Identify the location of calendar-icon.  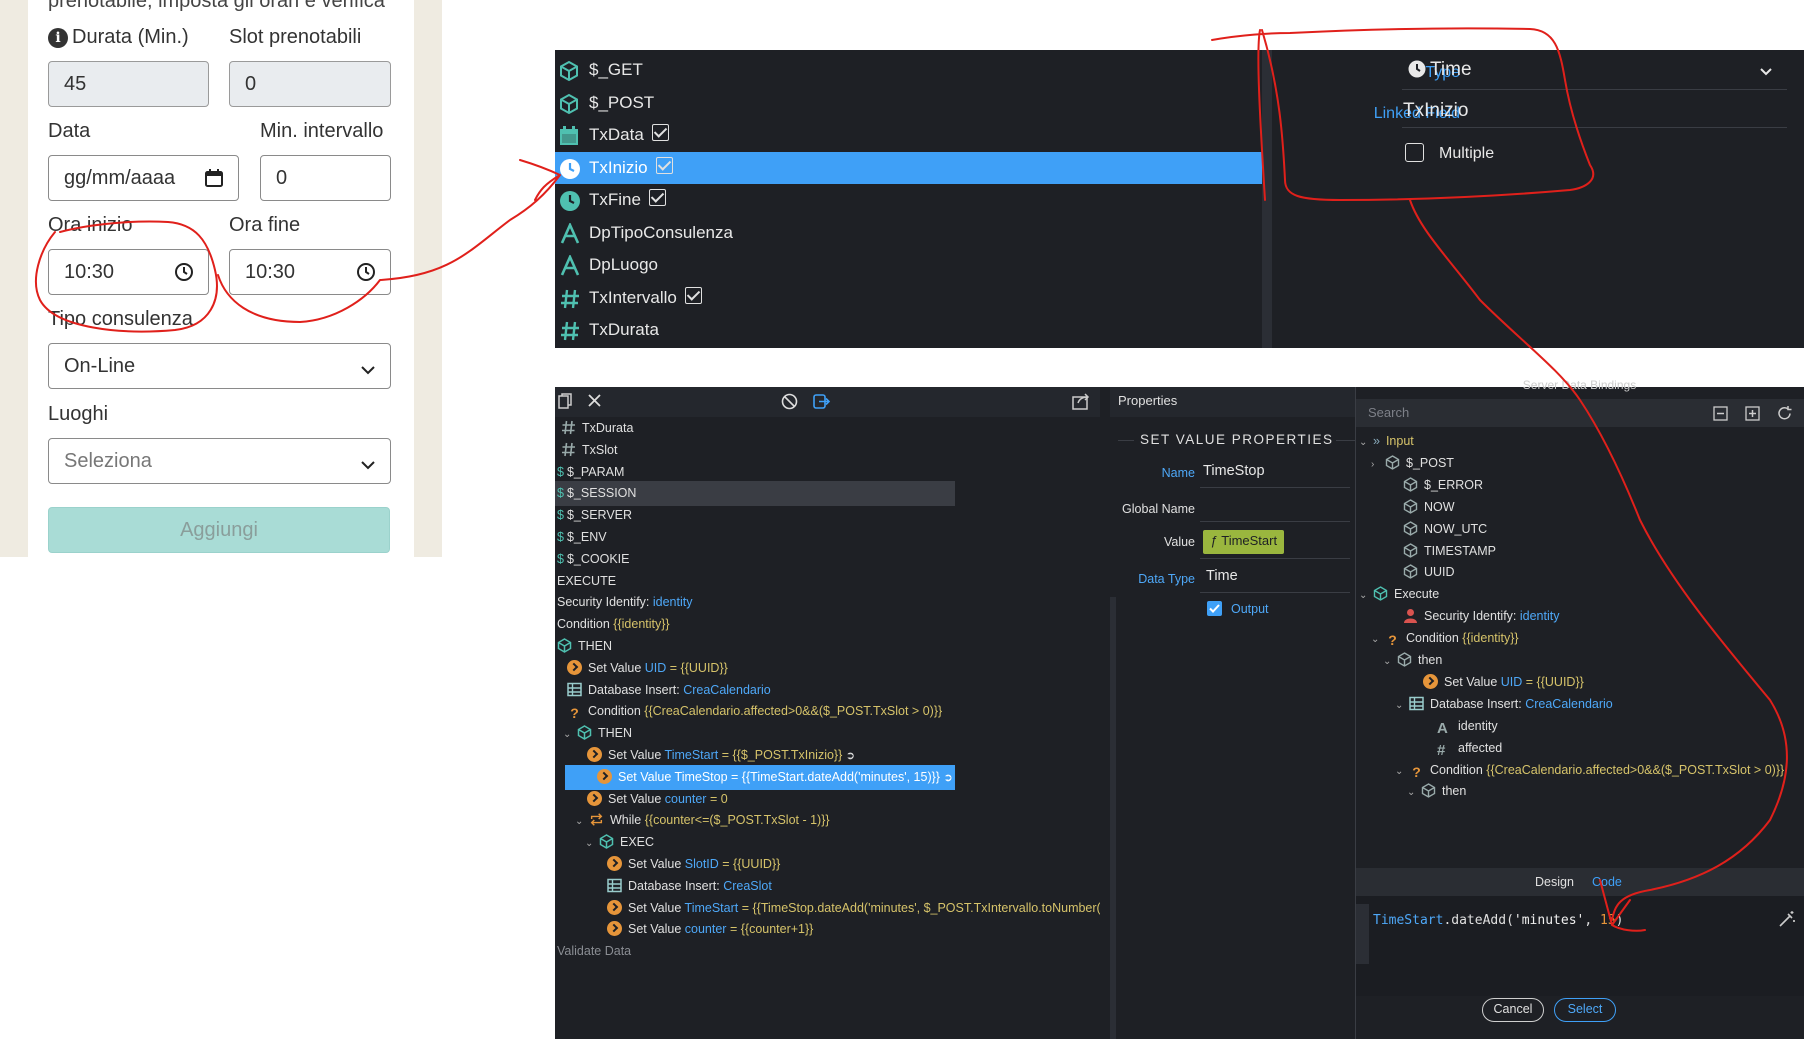
(214, 181).